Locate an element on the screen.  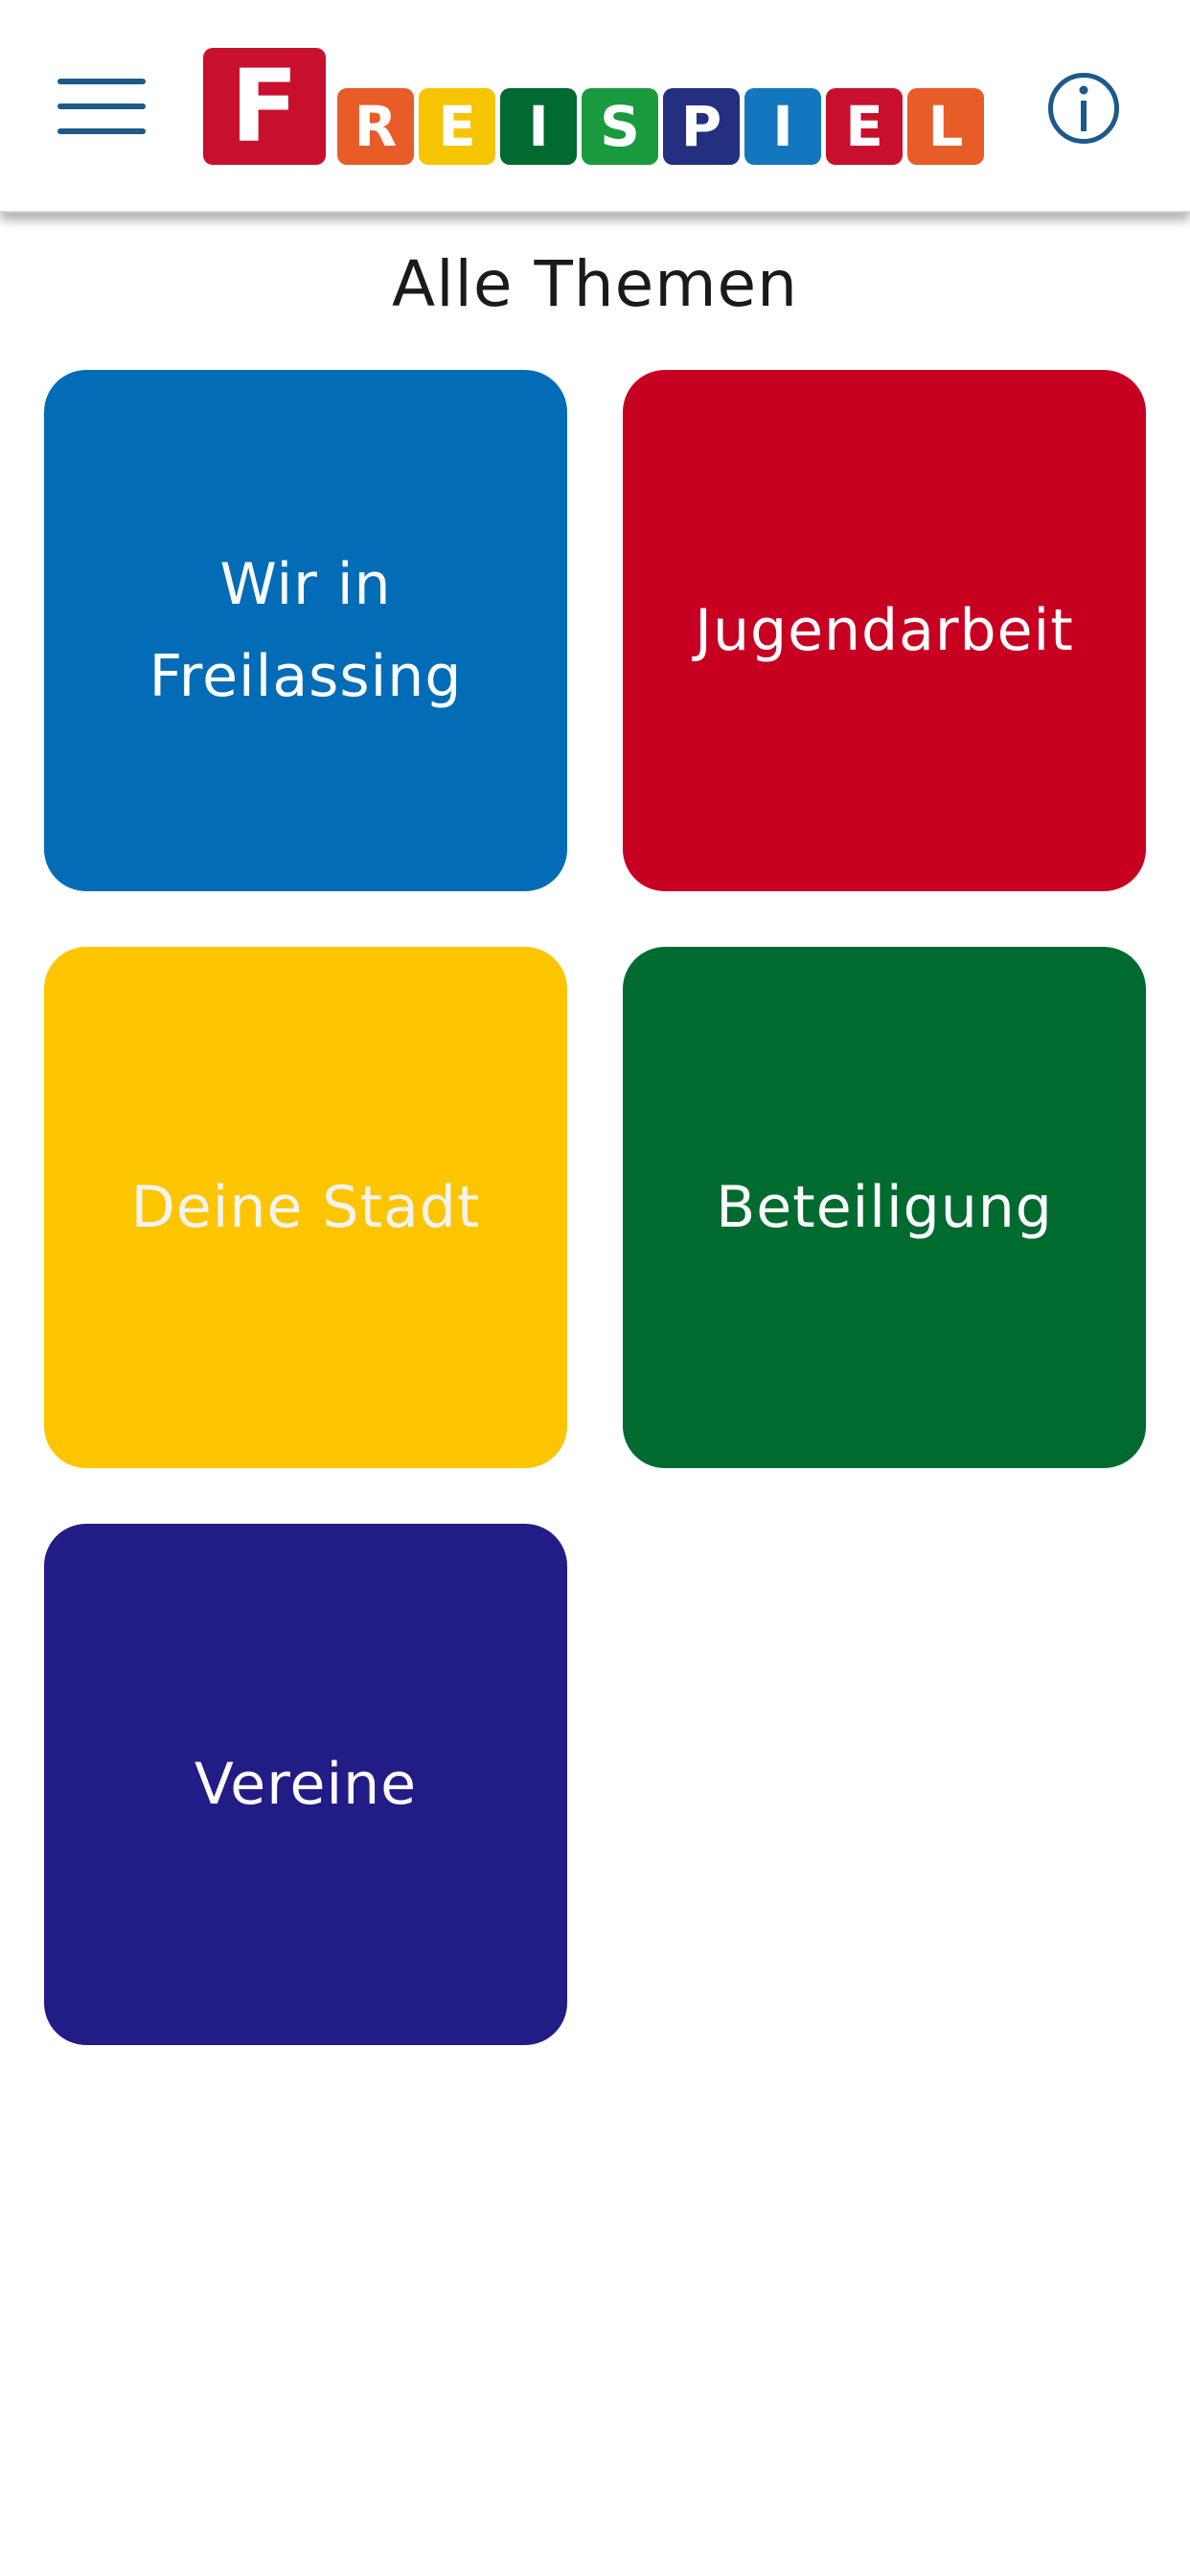
logo-letter: S is located at coordinates (620, 126).